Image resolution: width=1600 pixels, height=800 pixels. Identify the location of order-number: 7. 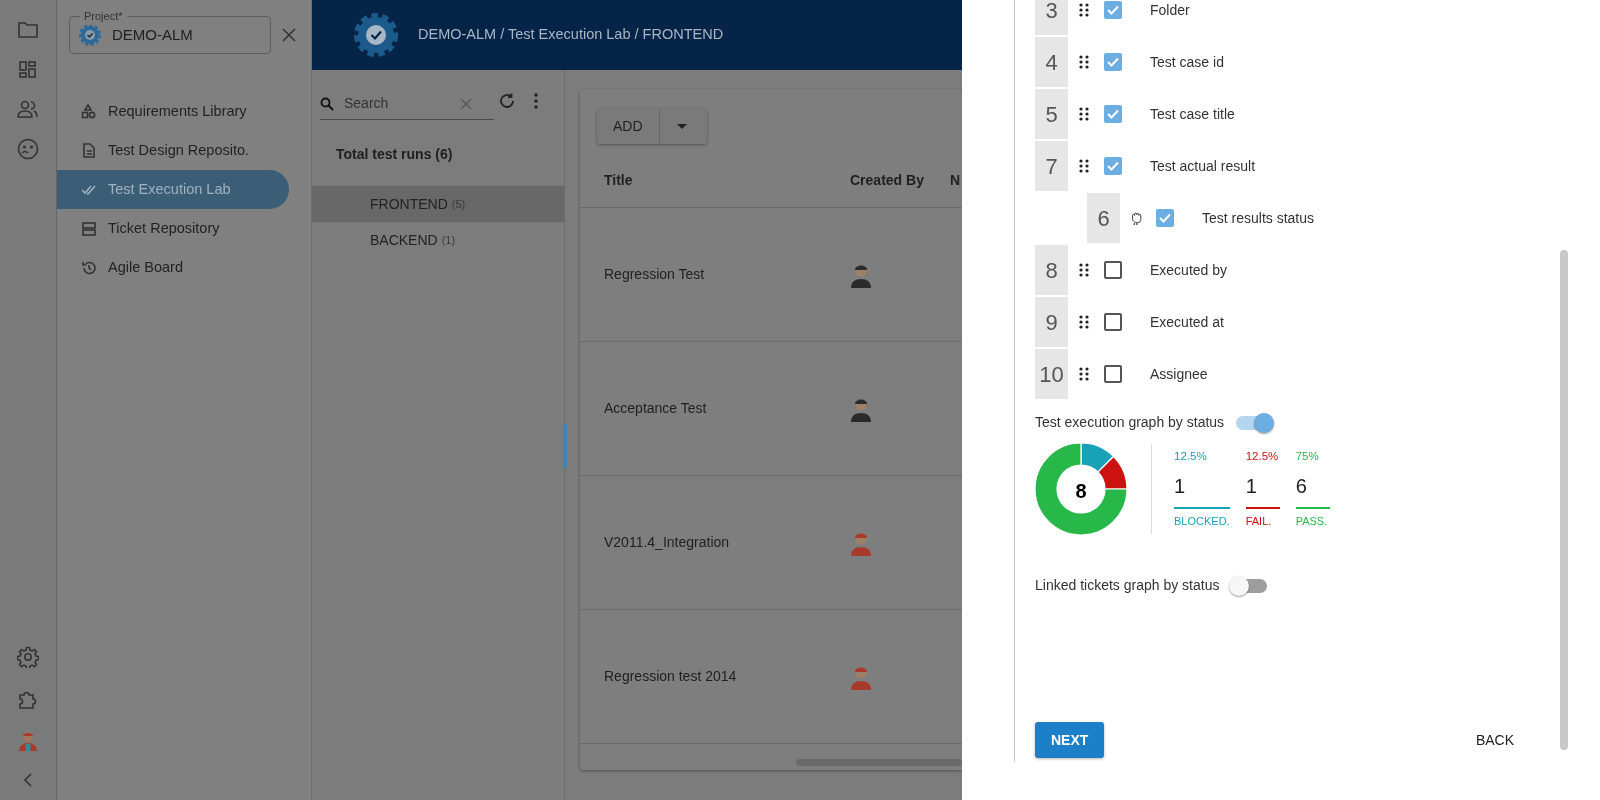
(1051, 166).